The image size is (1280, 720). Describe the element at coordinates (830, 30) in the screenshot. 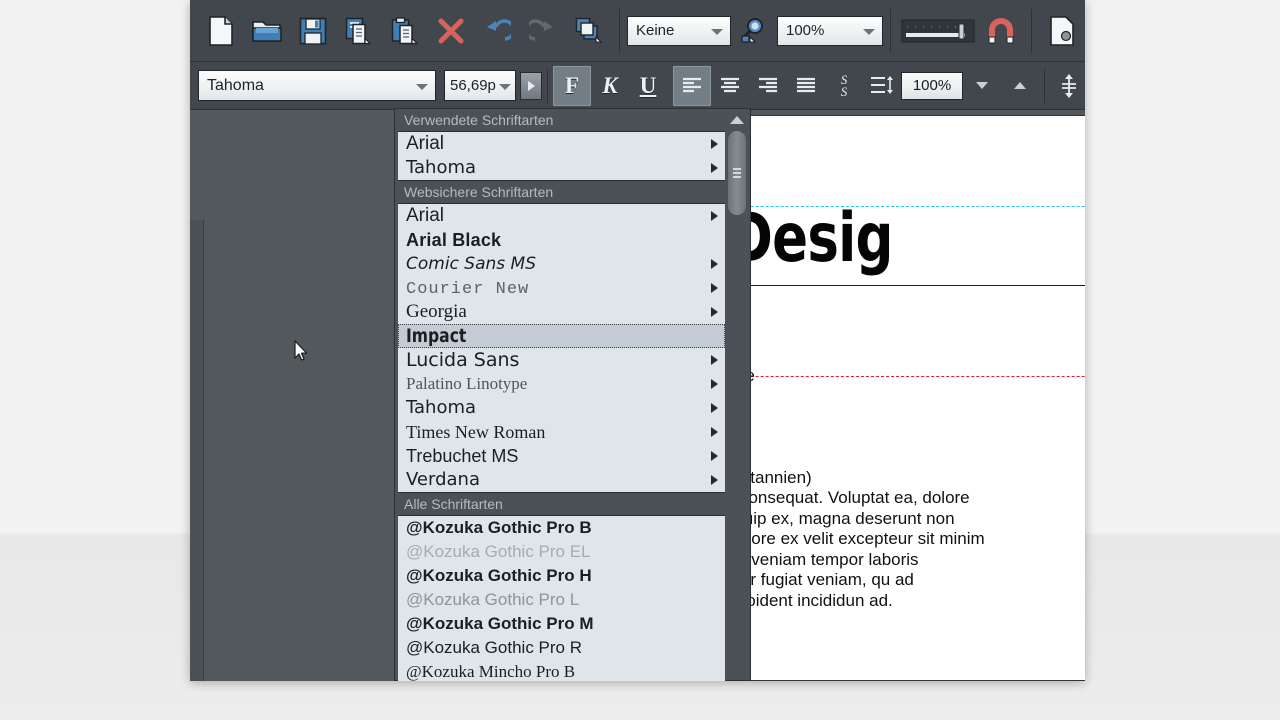

I see `zoom-level-select: 100%` at that location.